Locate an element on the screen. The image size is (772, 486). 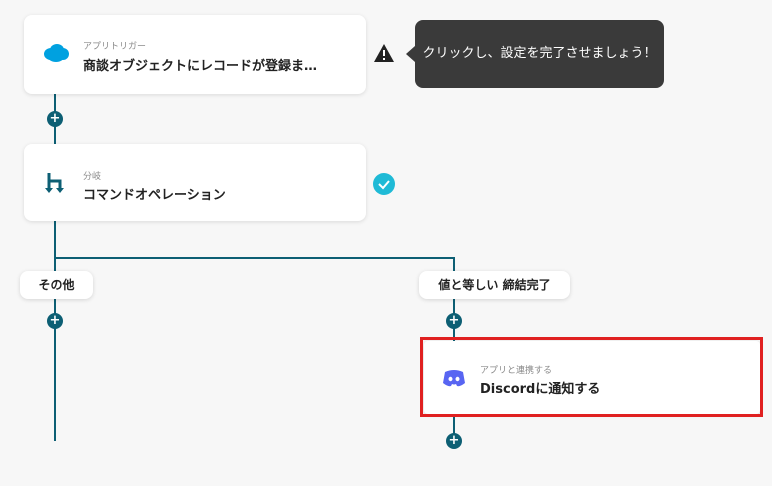
add-step-button-left-branch: + is located at coordinates (55, 321).